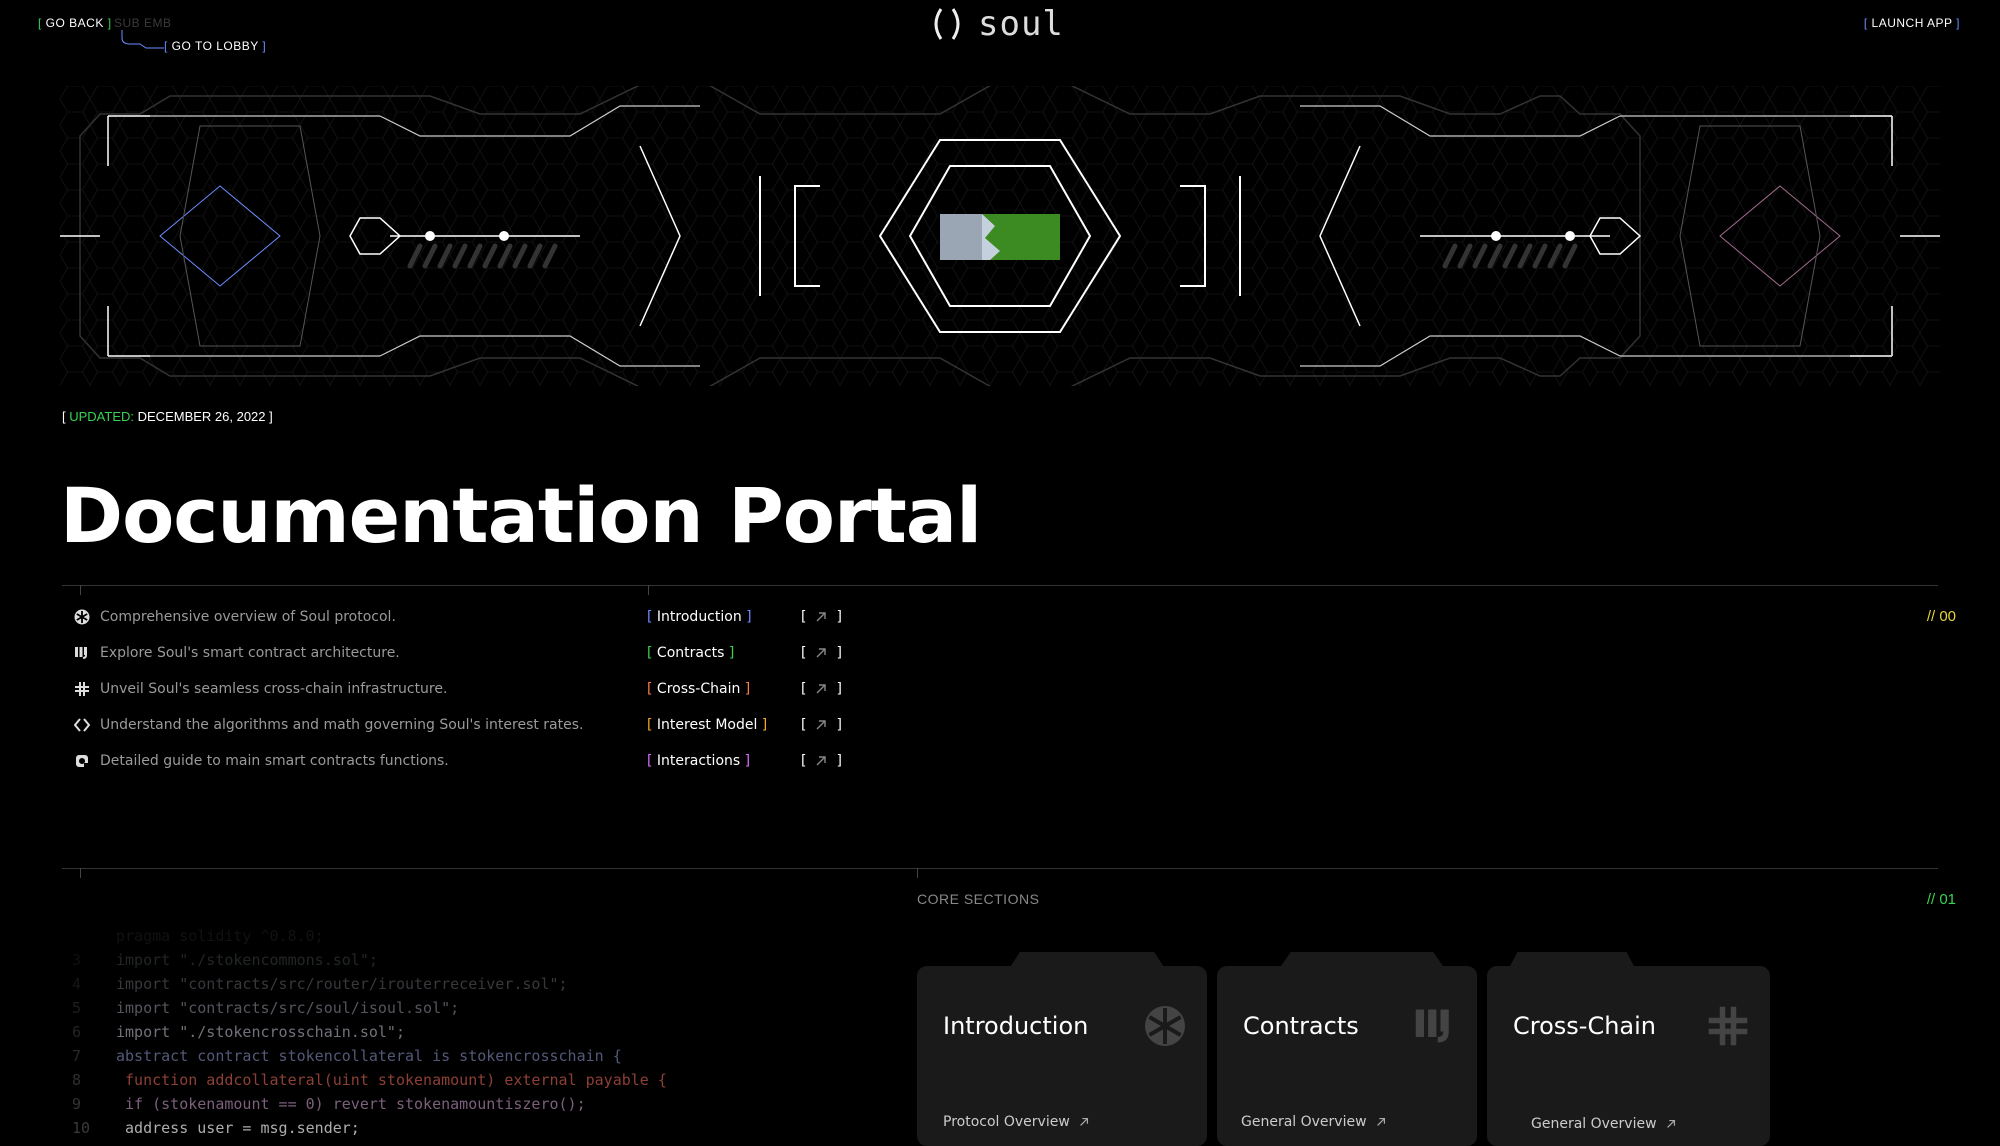 The width and height of the screenshot is (2000, 1146). What do you see at coordinates (238, 1032) in the screenshot?
I see `code-line: 6 import "./stokencrosschain.sol";` at bounding box center [238, 1032].